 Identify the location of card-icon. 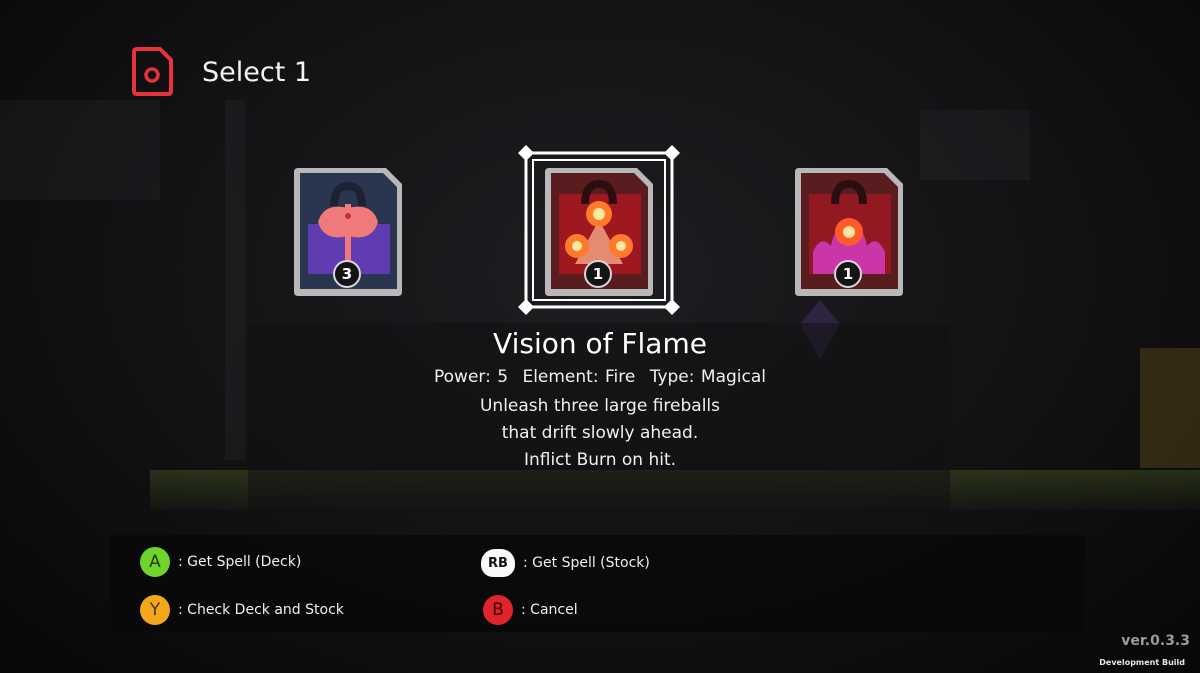
(152, 71).